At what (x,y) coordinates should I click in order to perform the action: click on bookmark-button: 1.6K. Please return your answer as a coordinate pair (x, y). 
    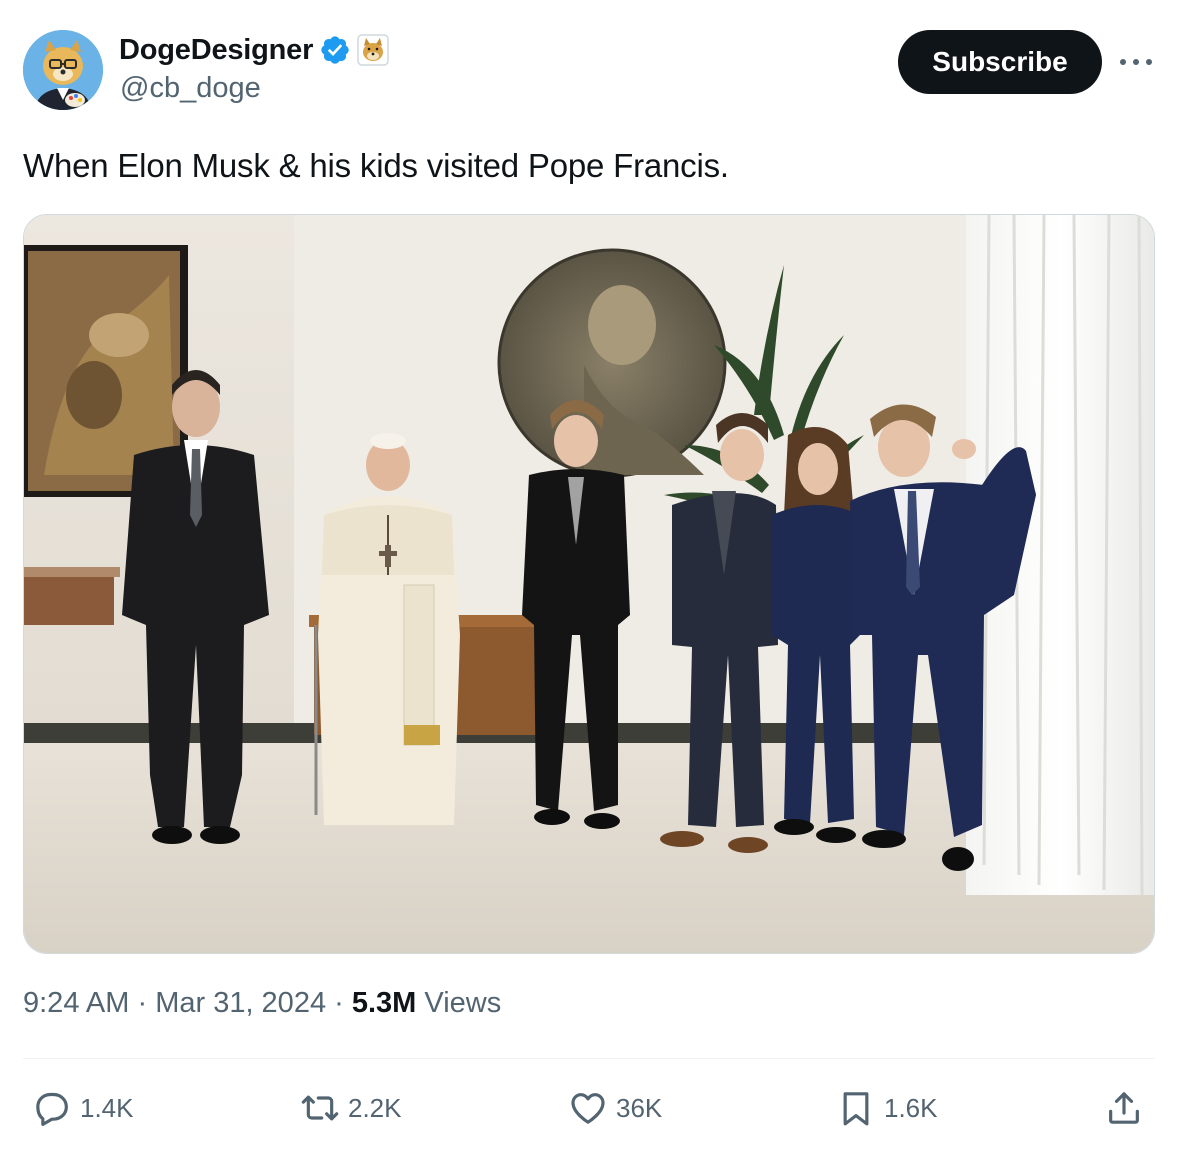
    Looking at the image, I should click on (887, 1108).